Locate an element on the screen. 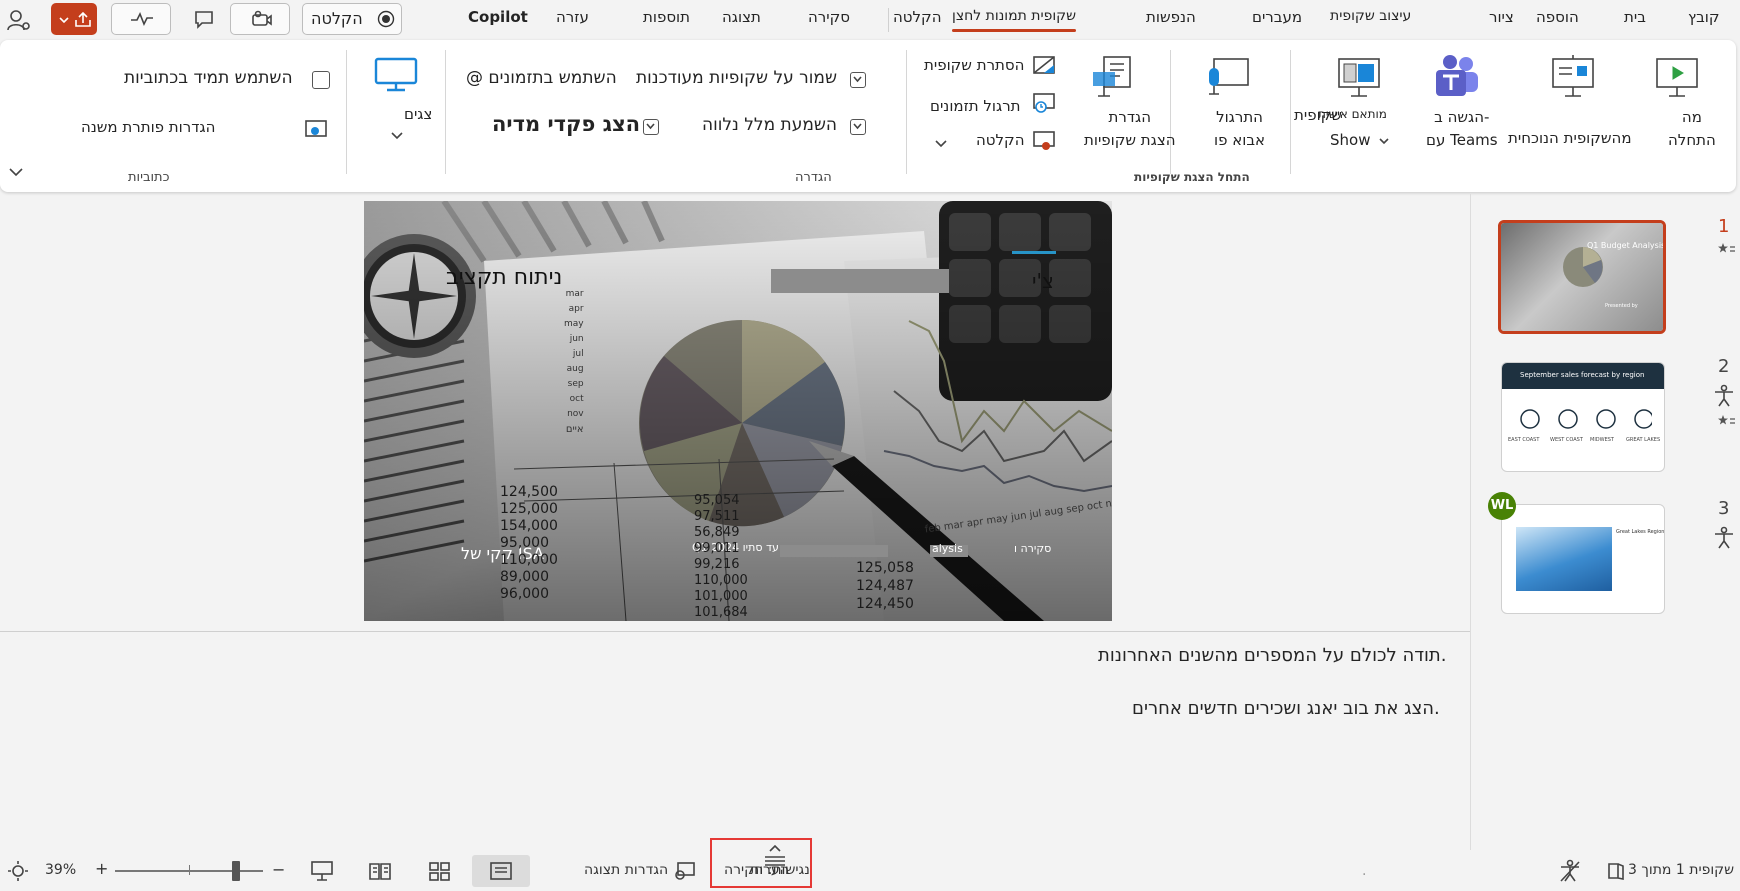  slide-title: ניתוח תקציב is located at coordinates (504, 277).